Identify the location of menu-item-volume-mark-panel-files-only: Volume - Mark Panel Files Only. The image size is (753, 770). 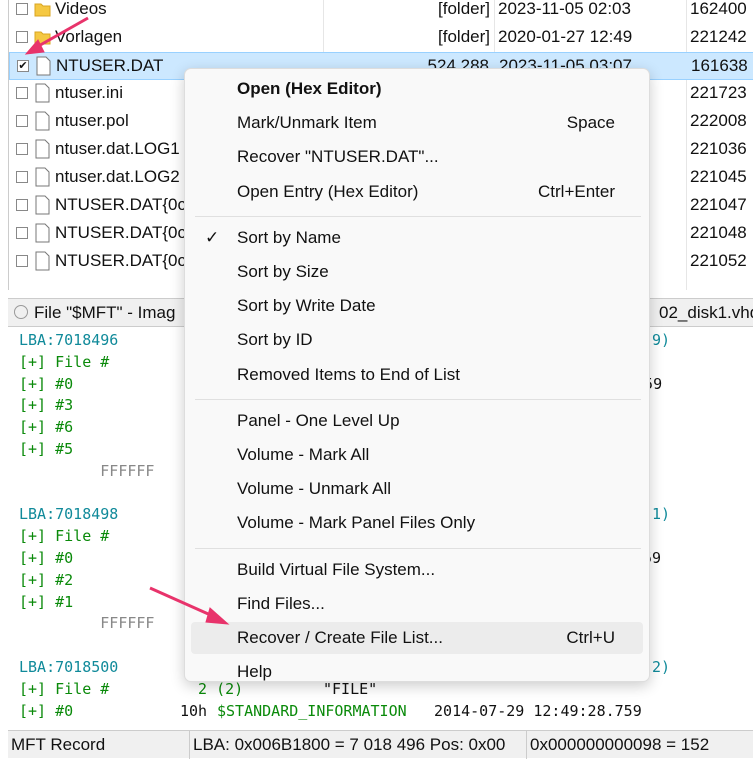
(417, 523).